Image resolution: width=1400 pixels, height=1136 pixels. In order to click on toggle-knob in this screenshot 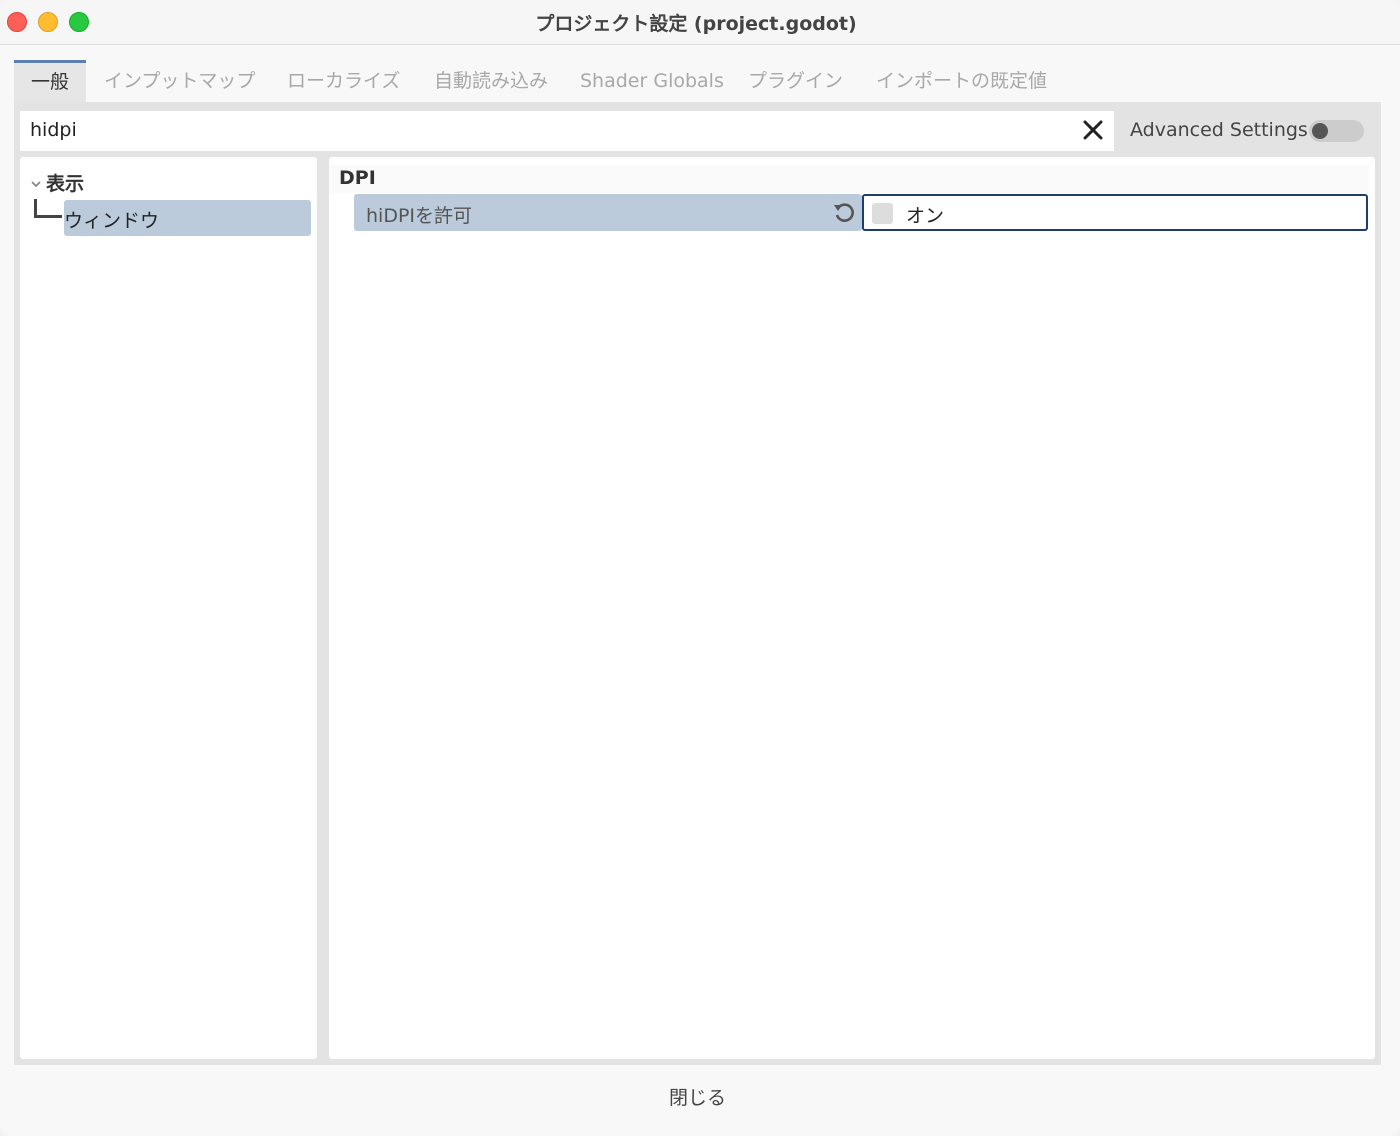, I will do `click(1320, 131)`.